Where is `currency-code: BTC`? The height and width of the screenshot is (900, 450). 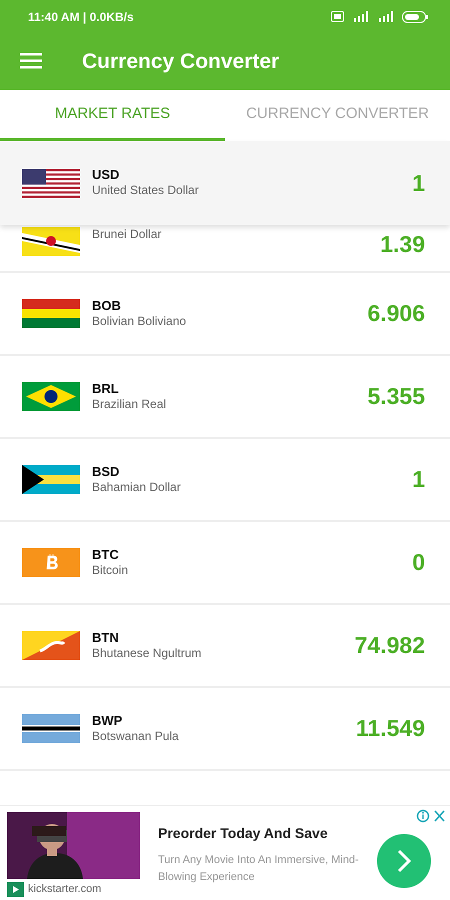 currency-code: BTC is located at coordinates (106, 554).